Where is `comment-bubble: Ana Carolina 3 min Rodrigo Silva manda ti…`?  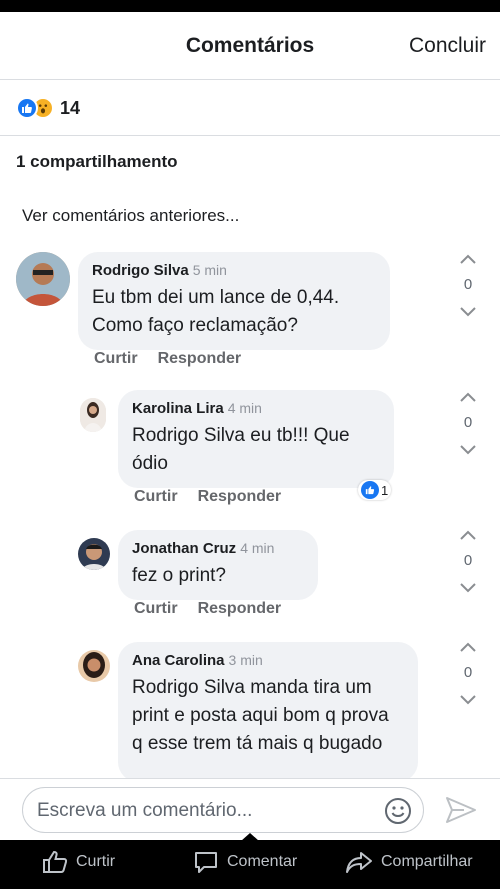
comment-bubble: Ana Carolina 3 min Rodrigo Silva manda ti… is located at coordinates (268, 712).